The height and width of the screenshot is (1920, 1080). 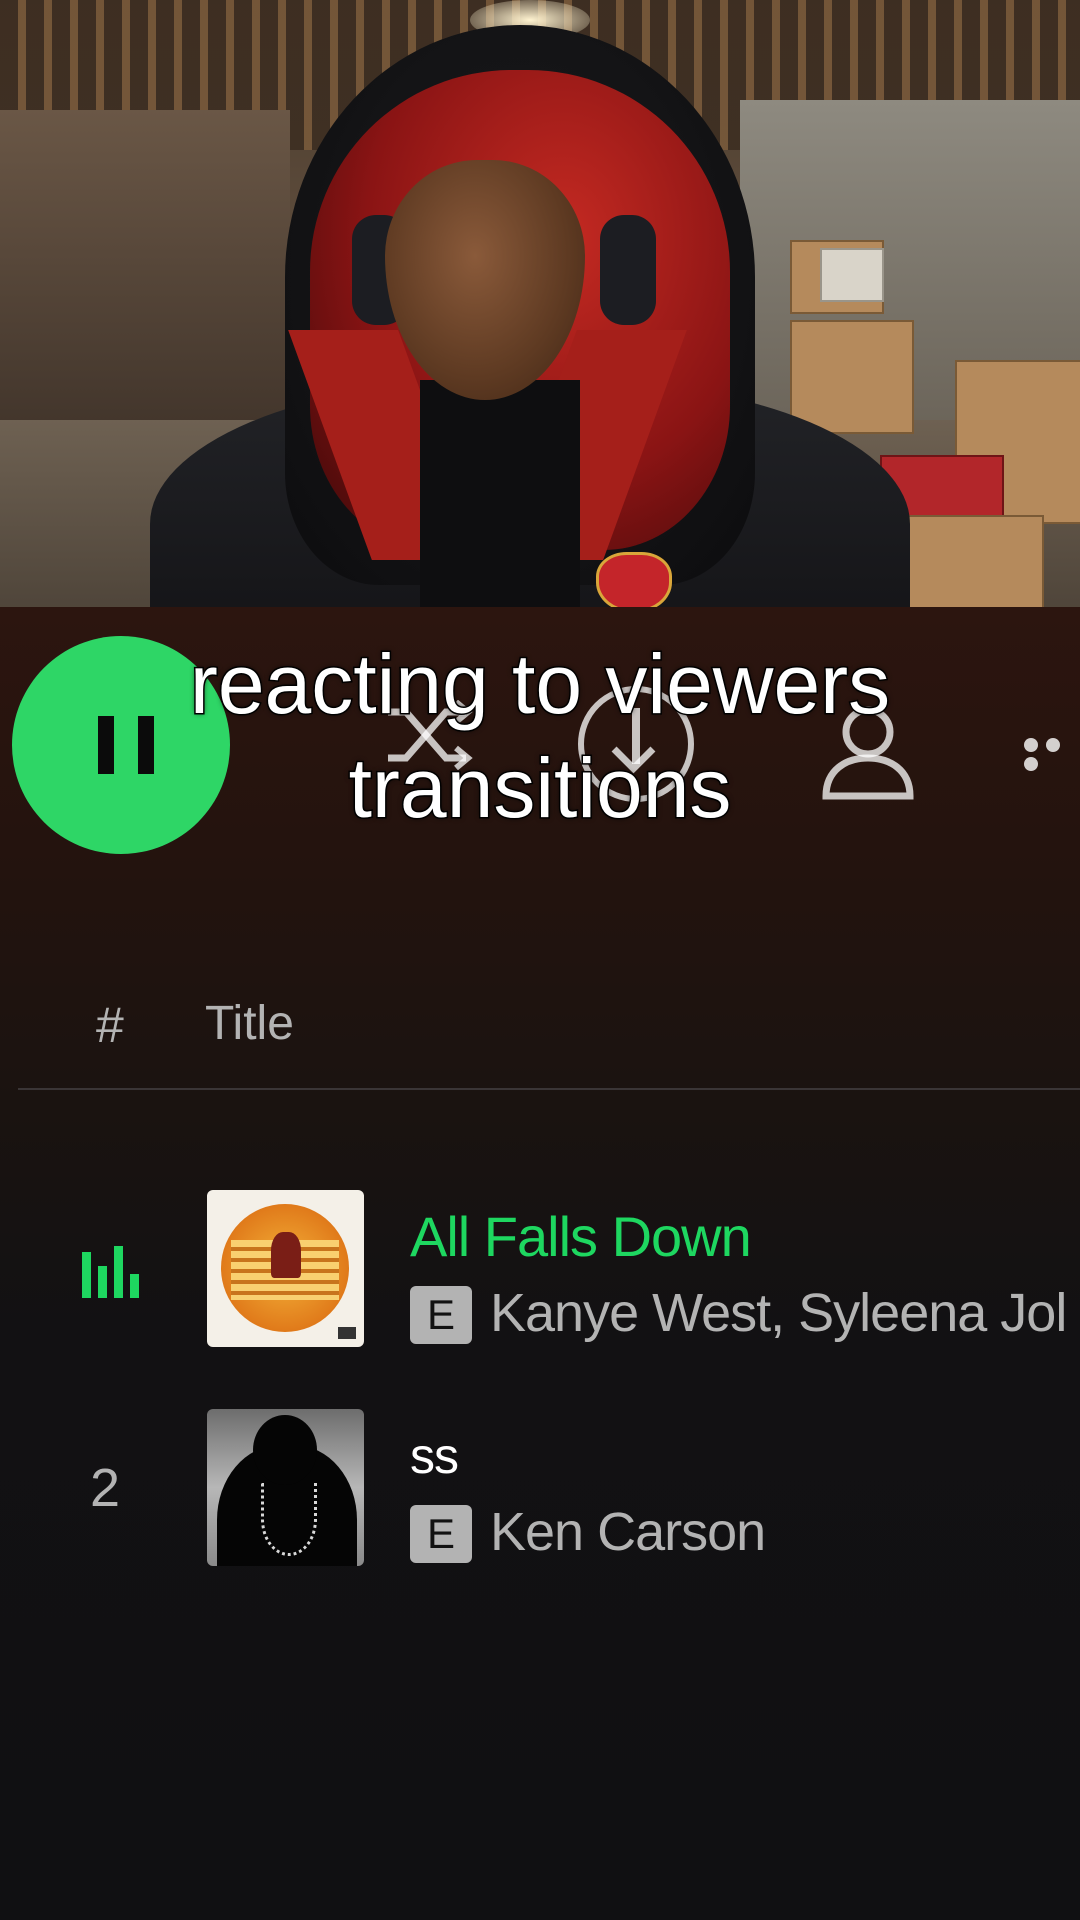 I want to click on track-artists: Ken Carson, so click(x=628, y=1532).